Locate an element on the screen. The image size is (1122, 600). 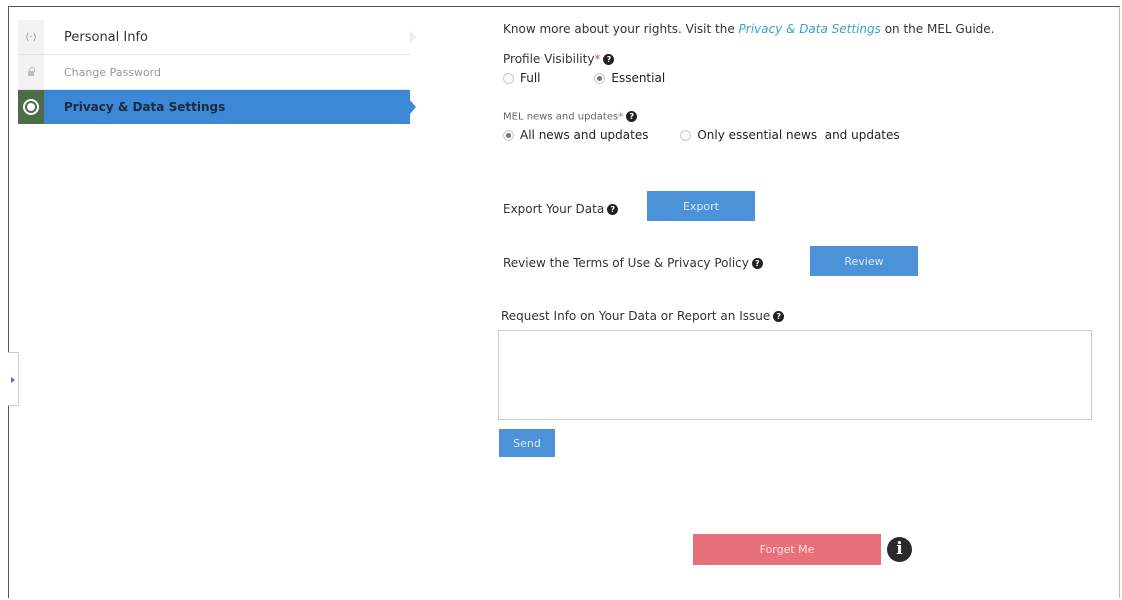
radio-label: Only essential news and updates is located at coordinates (798, 135).